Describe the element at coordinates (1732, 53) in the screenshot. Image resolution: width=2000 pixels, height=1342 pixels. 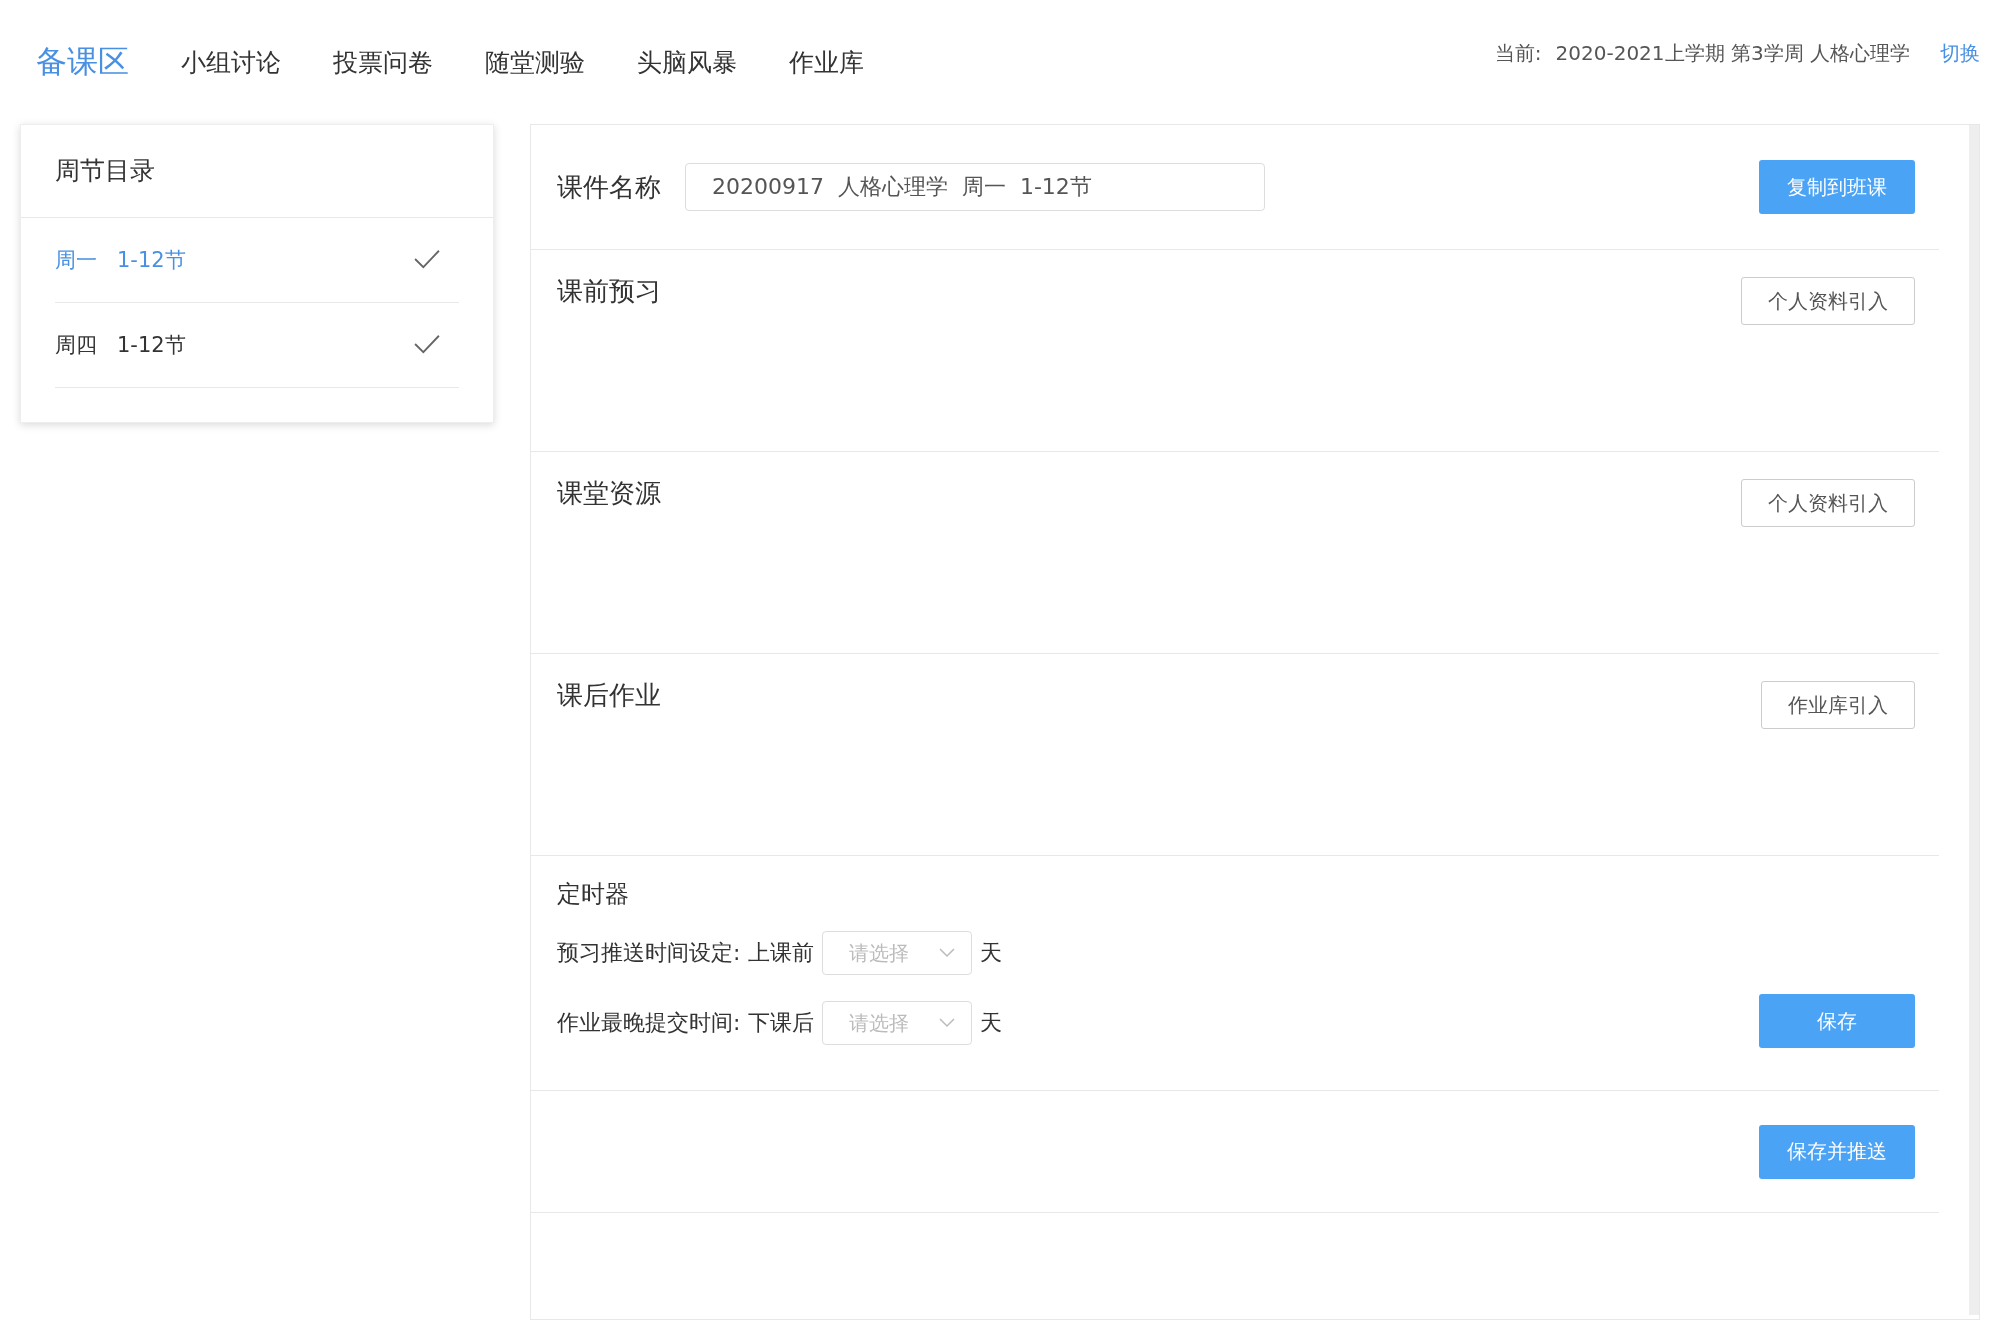
I see `current-term-text: 2020-2021上学期 第3学周 人格心理学` at that location.